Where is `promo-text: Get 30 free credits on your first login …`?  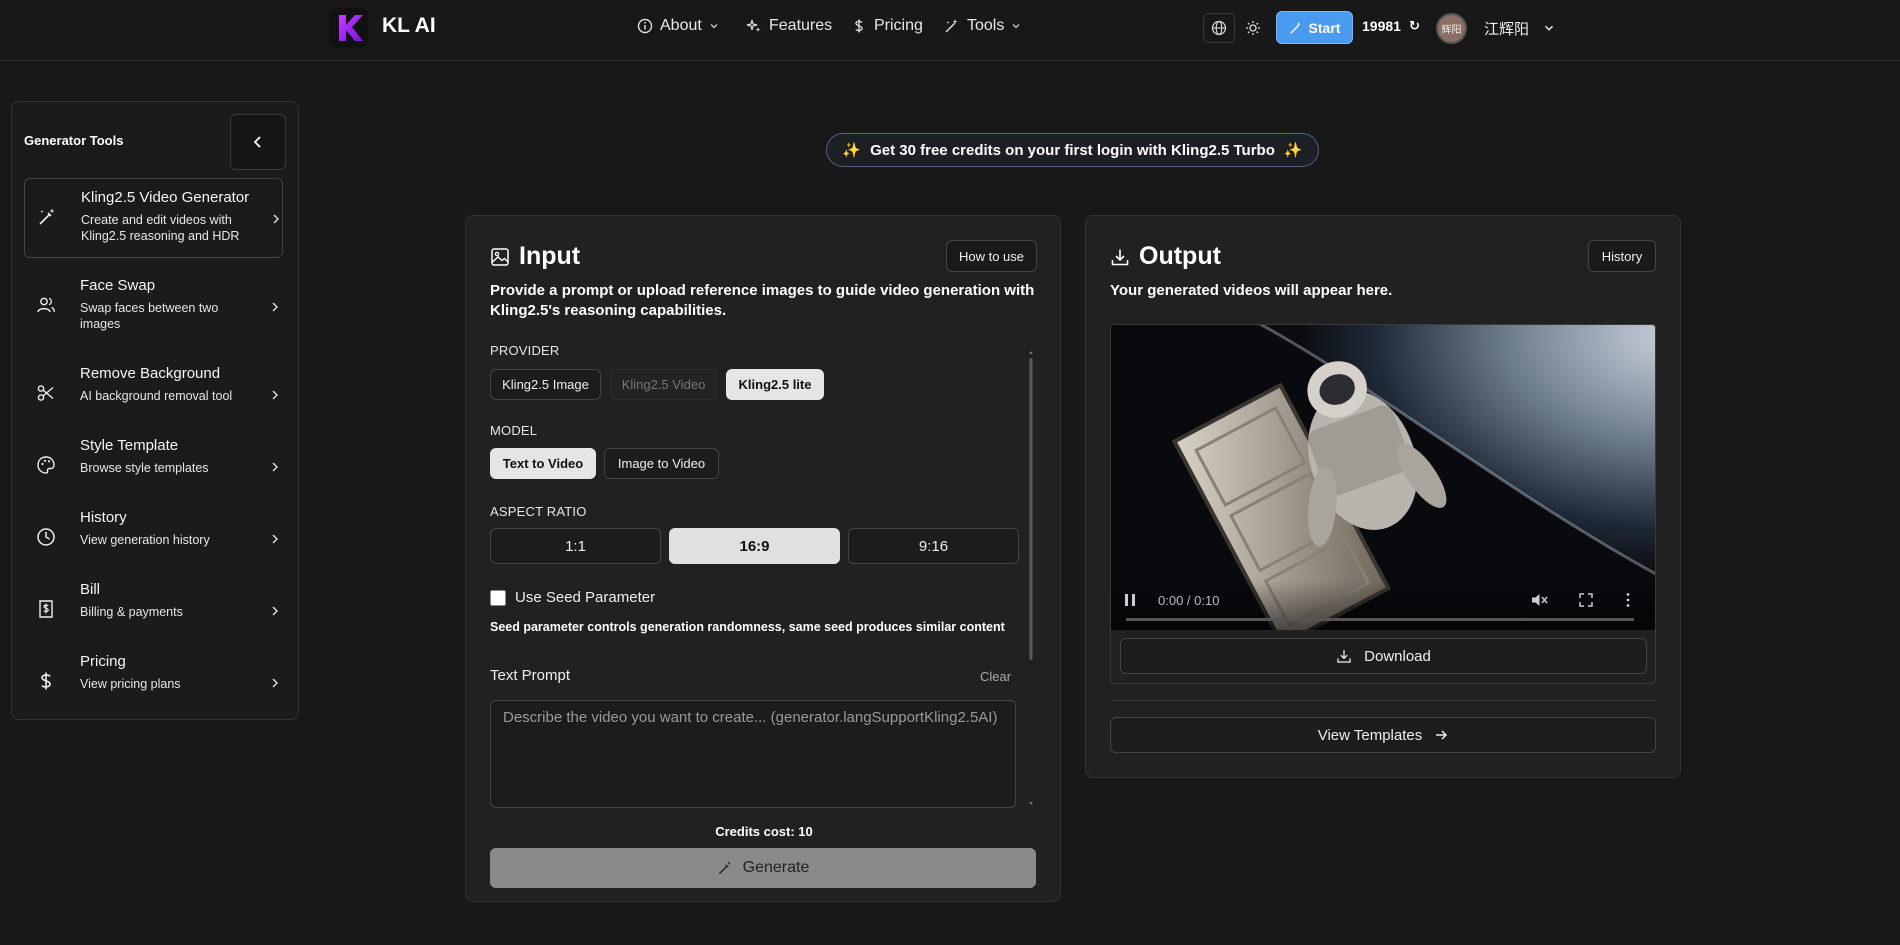 promo-text: Get 30 free credits on your first login … is located at coordinates (1072, 150).